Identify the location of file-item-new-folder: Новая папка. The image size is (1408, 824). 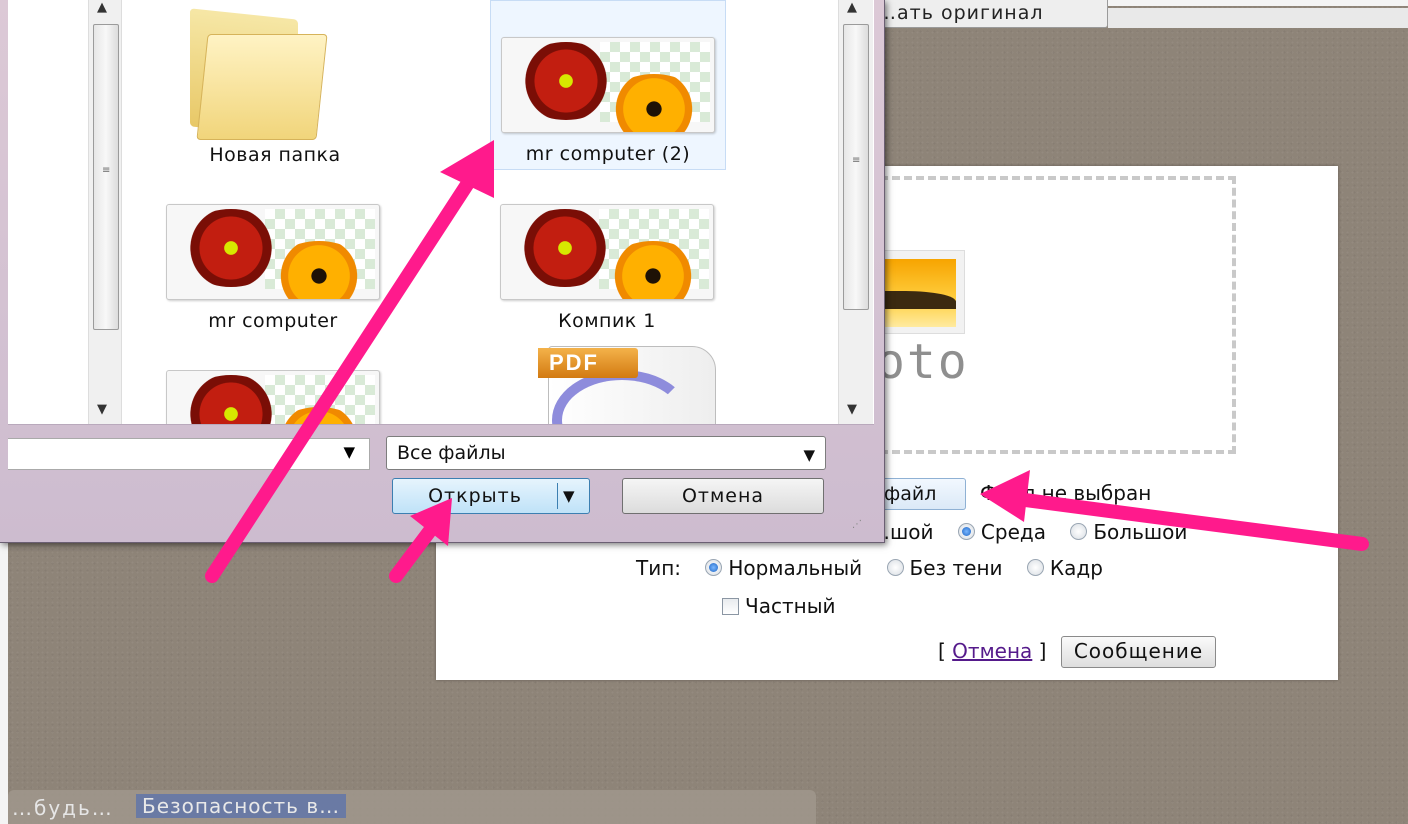
(275, 155).